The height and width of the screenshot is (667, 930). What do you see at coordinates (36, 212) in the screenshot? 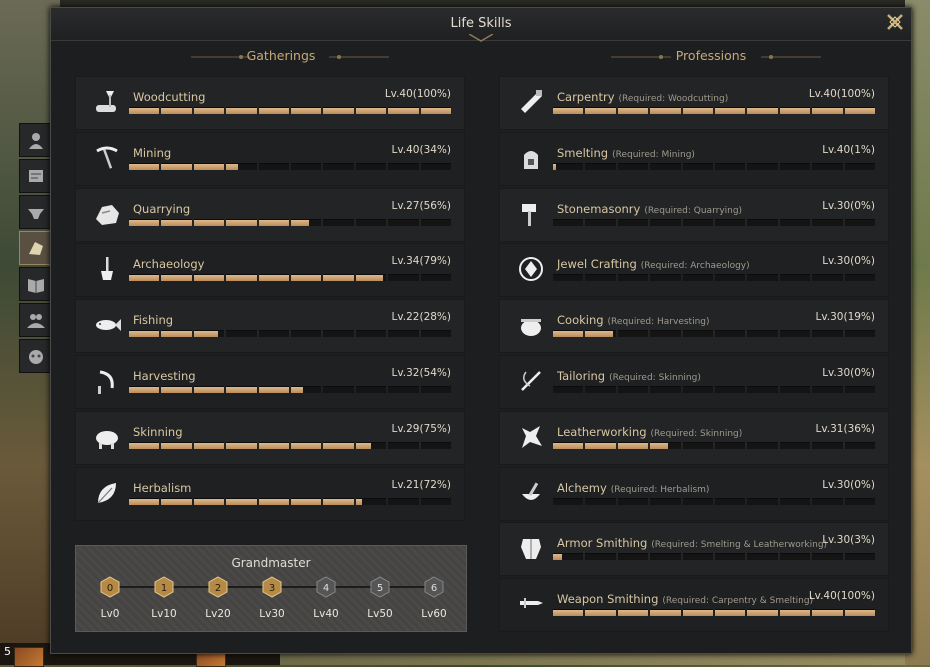
I see `side-tab-anvil` at bounding box center [36, 212].